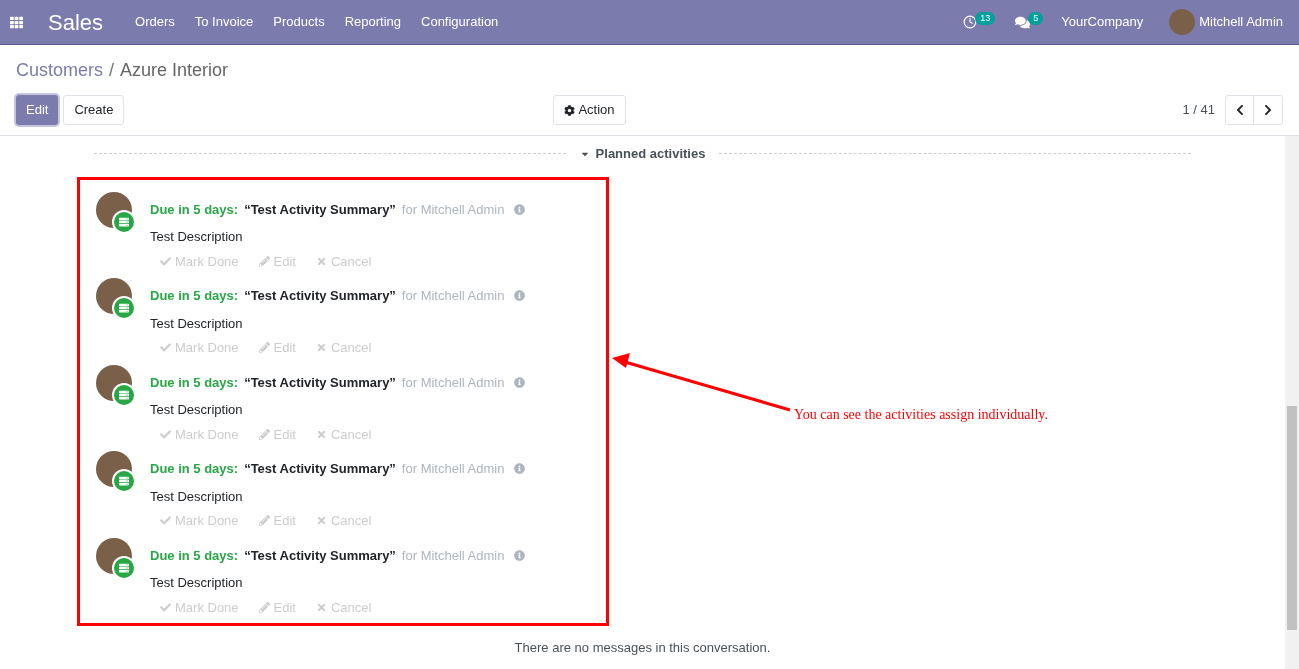  Describe the element at coordinates (642, 154) in the screenshot. I see `section-toggle: Planned activities` at that location.